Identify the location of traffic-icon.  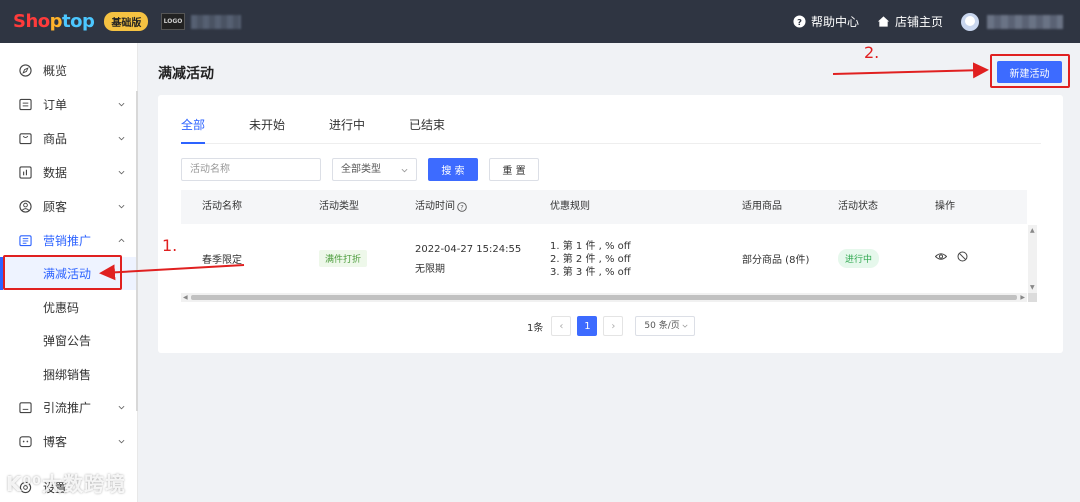
(25, 408).